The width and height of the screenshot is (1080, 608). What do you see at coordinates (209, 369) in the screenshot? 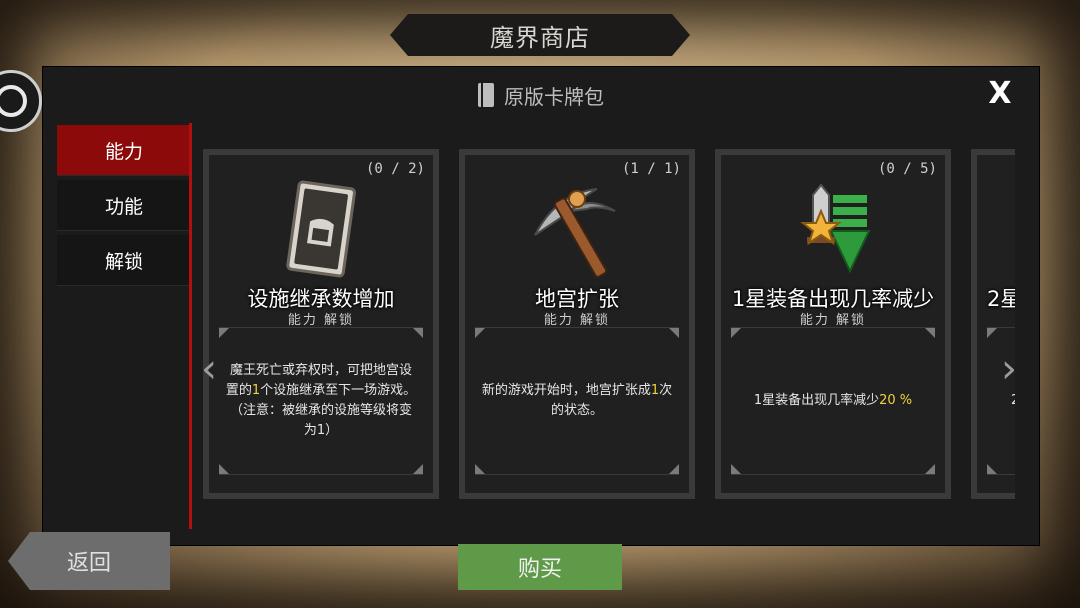
I see `prev-arrow: ‹` at bounding box center [209, 369].